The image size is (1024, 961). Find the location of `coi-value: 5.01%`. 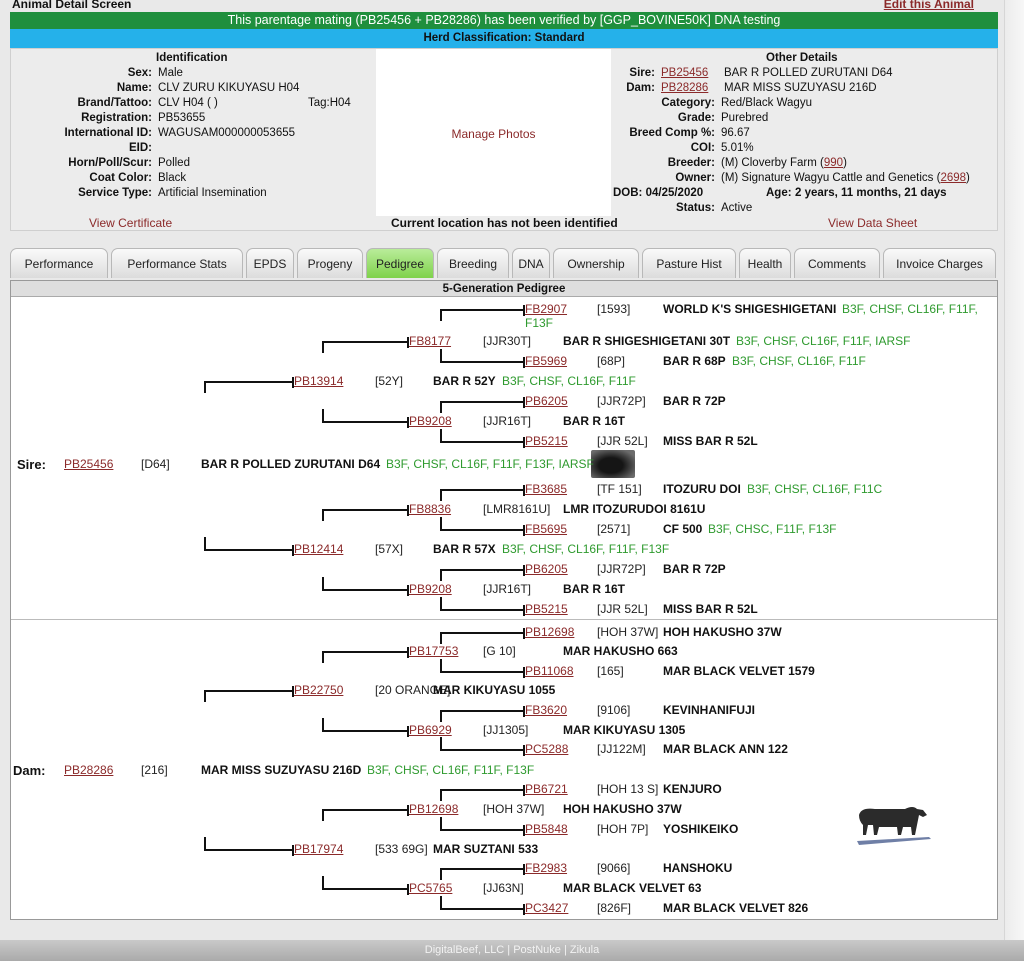

coi-value: 5.01% is located at coordinates (737, 148).